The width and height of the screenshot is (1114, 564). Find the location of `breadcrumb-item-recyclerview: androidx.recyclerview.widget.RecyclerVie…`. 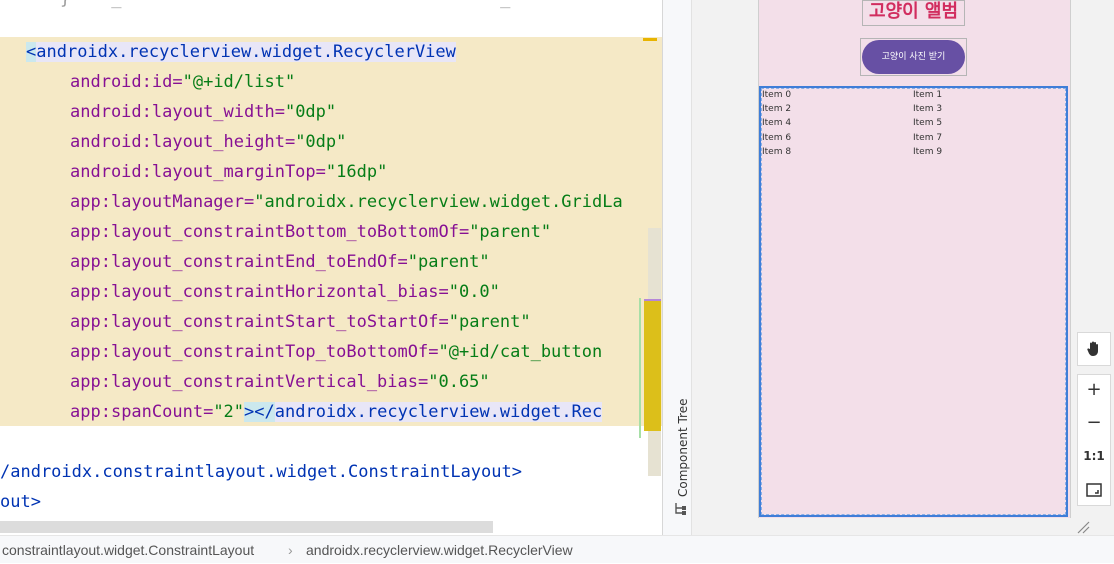

breadcrumb-item-recyclerview: androidx.recyclerview.widget.RecyclerVie… is located at coordinates (439, 550).